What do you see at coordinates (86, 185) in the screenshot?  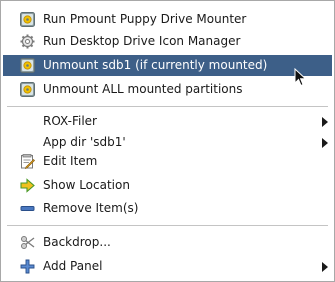 I see `menu-item-label: Show Location` at bounding box center [86, 185].